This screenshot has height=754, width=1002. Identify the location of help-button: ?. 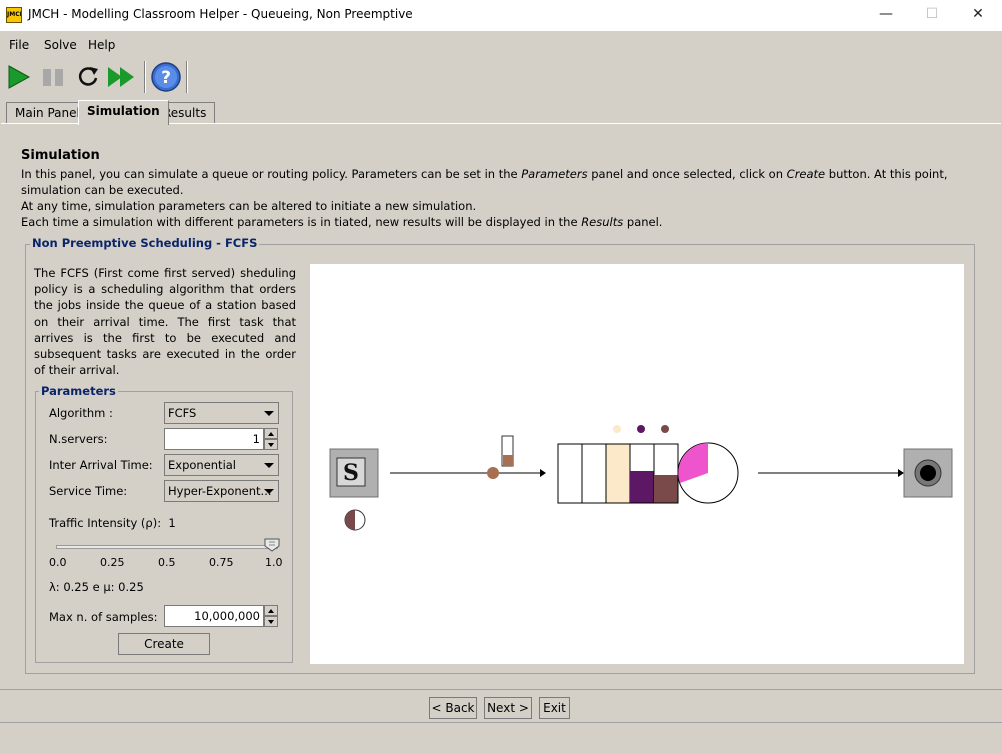
(166, 77).